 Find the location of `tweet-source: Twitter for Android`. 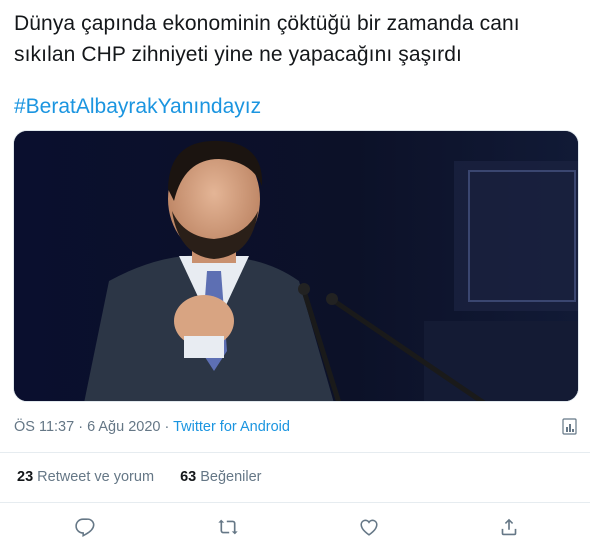

tweet-source: Twitter for Android is located at coordinates (231, 427).